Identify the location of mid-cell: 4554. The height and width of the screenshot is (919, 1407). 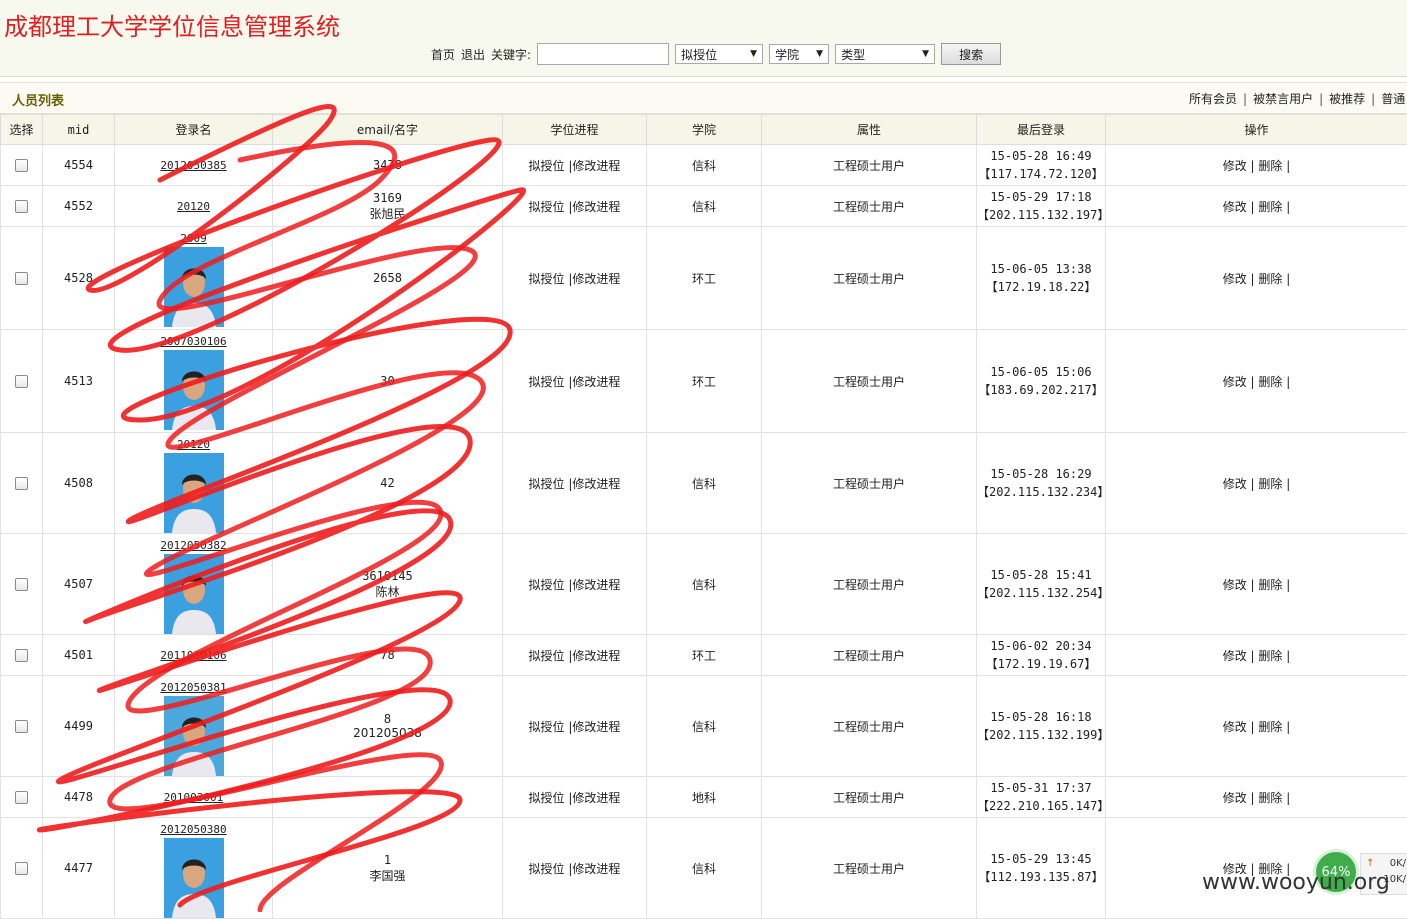
(79, 165).